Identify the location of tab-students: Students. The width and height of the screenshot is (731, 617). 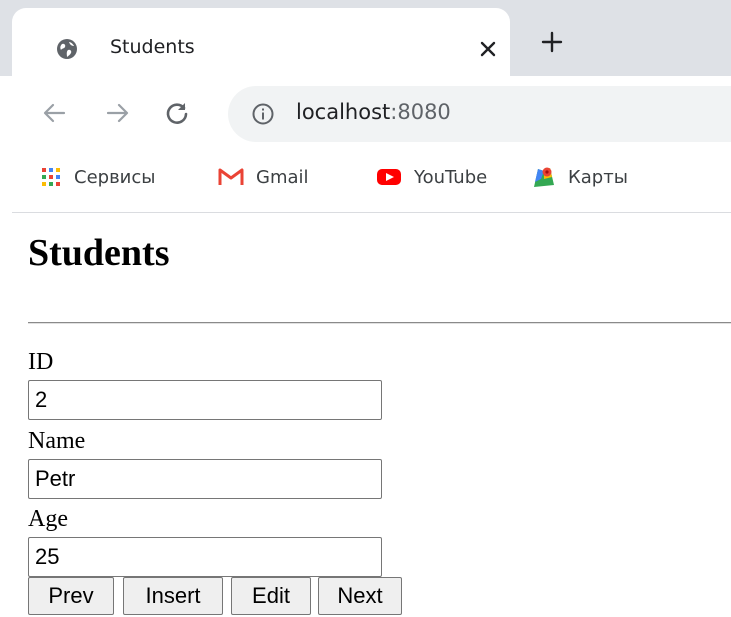
(261, 42).